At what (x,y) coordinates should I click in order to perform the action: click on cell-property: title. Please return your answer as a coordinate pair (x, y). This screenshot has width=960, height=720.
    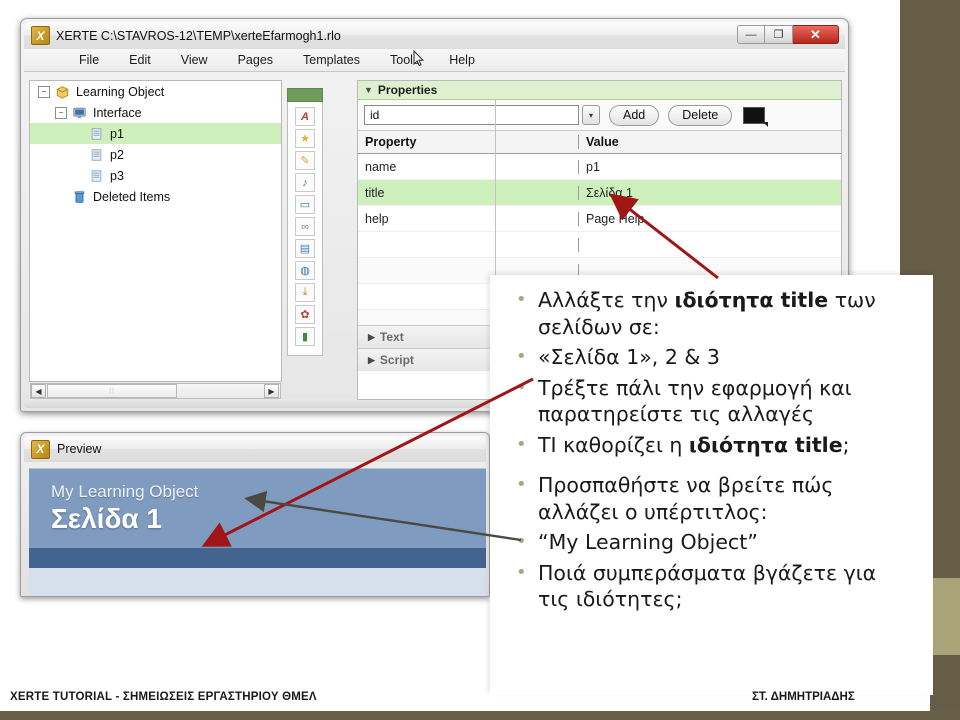
    Looking at the image, I should click on (375, 192).